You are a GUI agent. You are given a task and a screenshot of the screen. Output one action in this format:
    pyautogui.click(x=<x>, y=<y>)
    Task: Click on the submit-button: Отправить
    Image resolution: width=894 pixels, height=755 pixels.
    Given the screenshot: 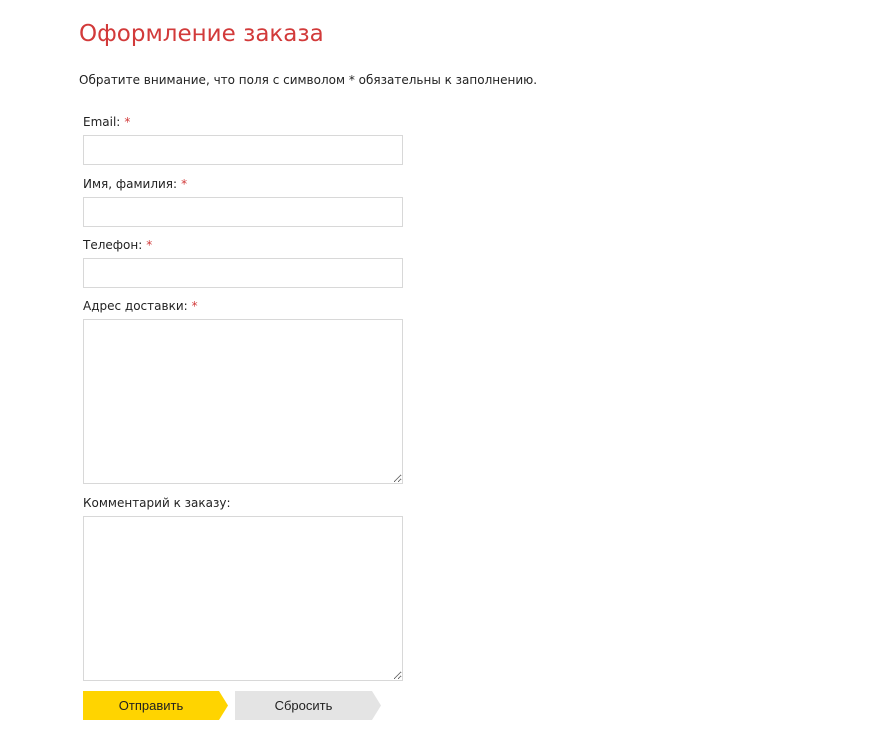 What is the action you would take?
    pyautogui.click(x=155, y=705)
    